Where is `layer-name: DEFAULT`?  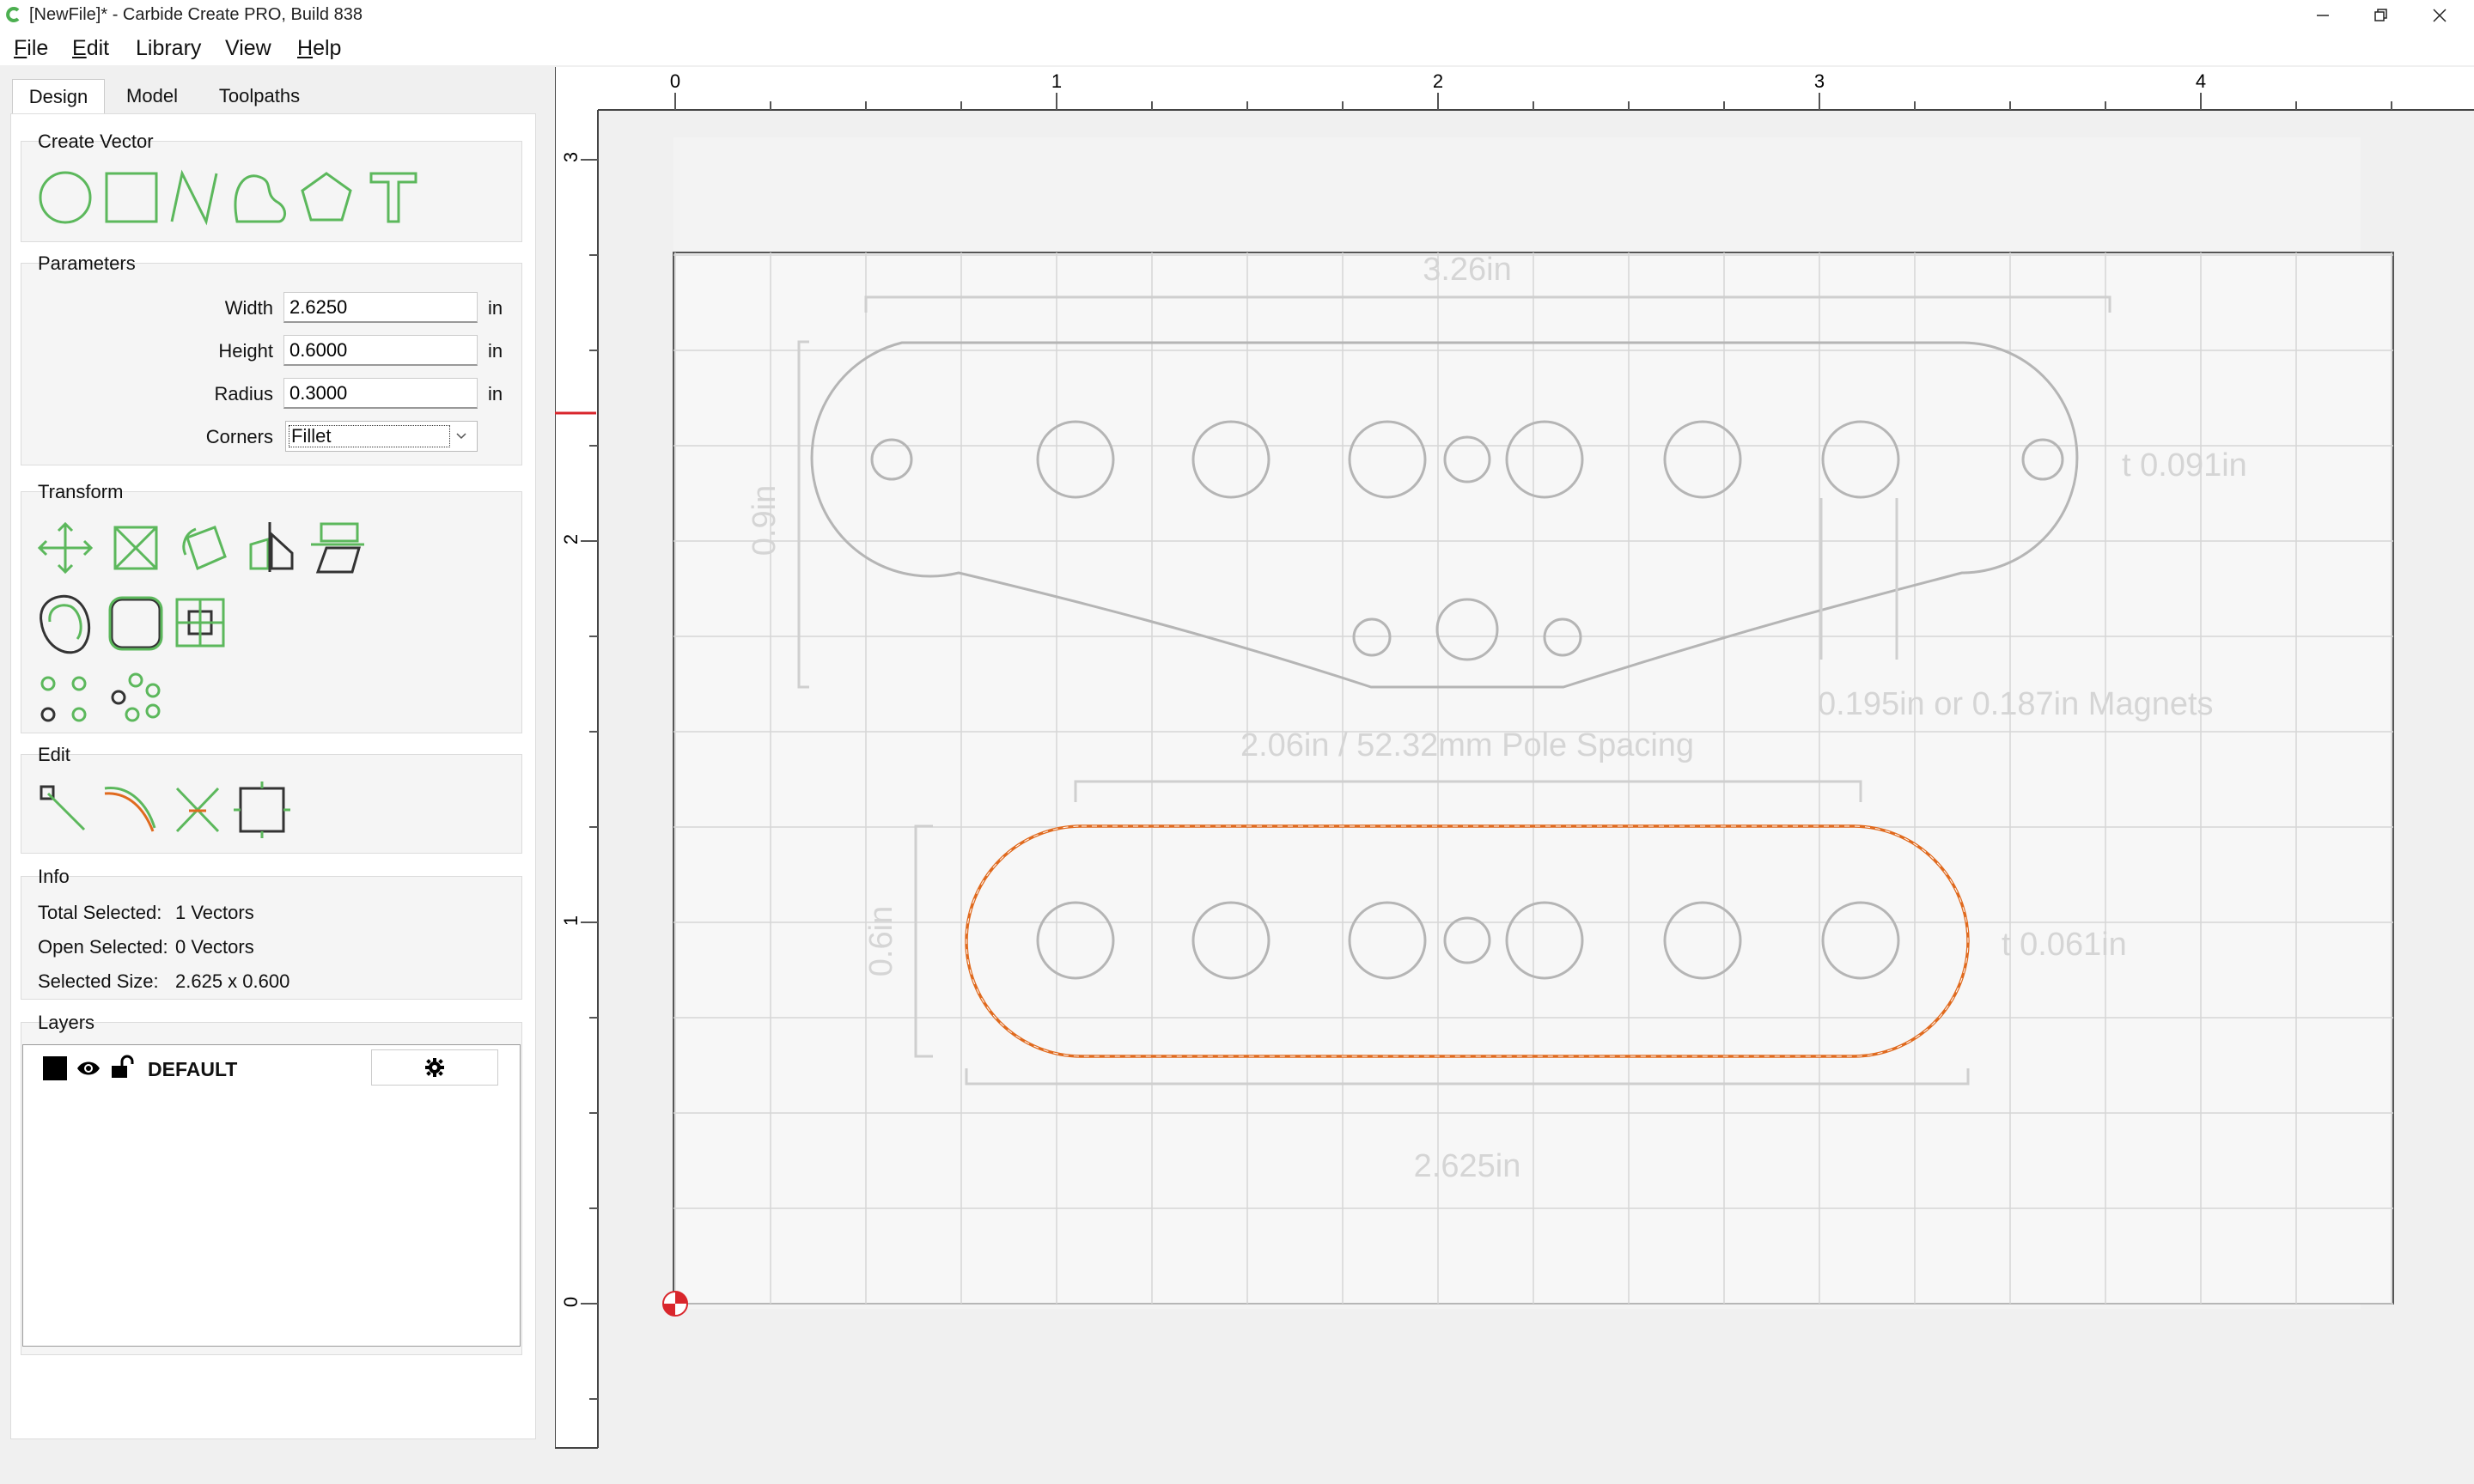
layer-name: DEFAULT is located at coordinates (193, 1069).